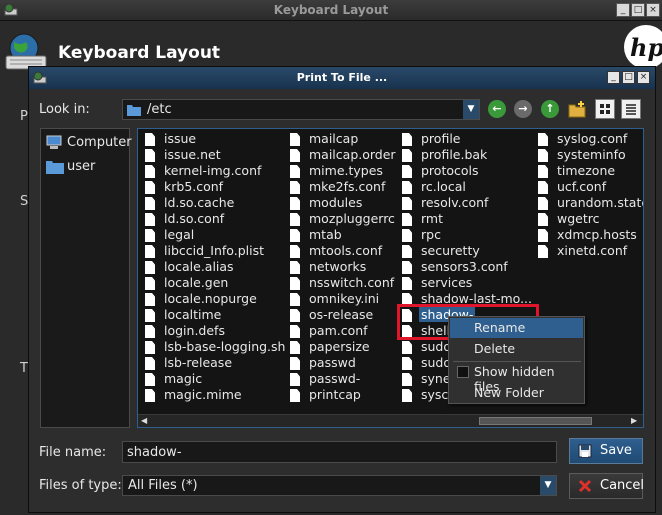  I want to click on back-icon: ←, so click(497, 109).